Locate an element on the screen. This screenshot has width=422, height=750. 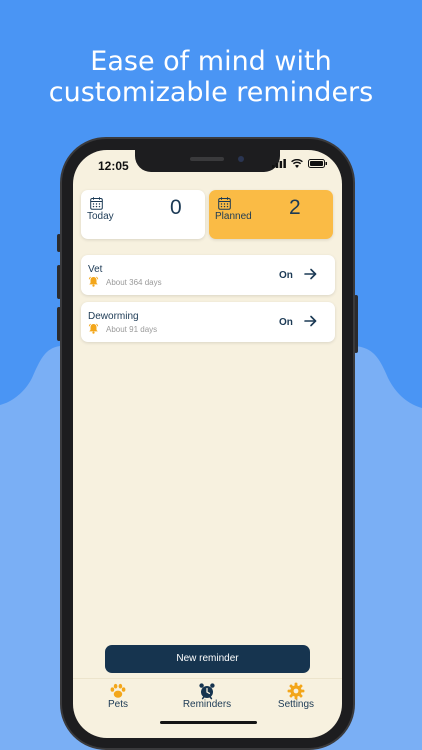
tab-label: Settings is located at coordinates (296, 704).